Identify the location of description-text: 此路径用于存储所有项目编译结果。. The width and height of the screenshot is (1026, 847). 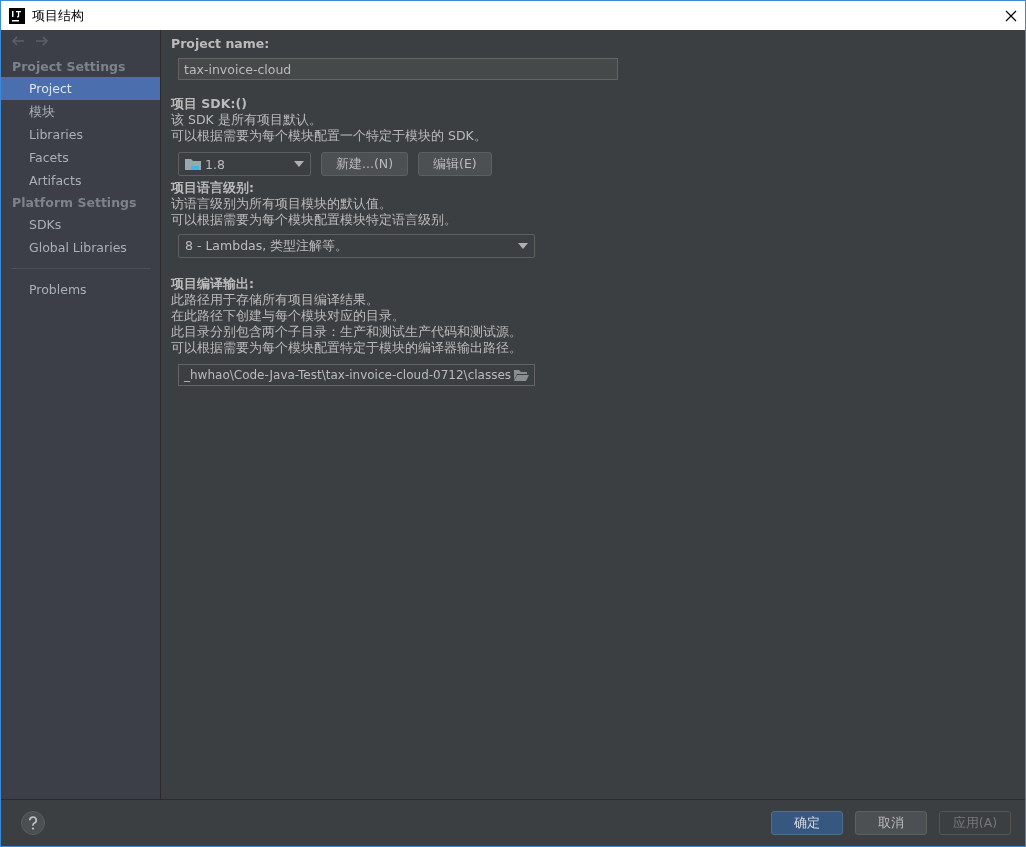
(275, 300).